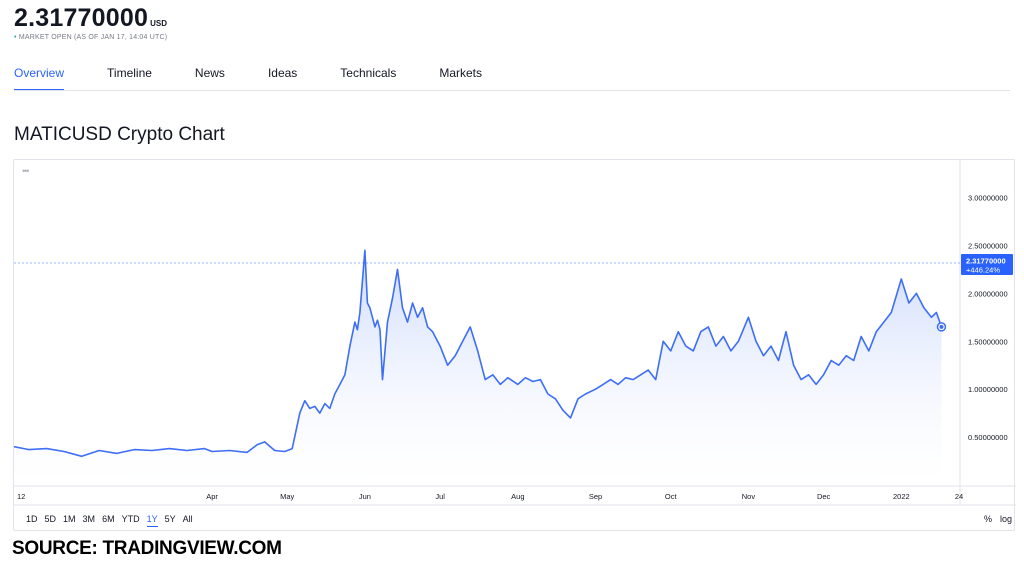  Describe the element at coordinates (988, 519) in the screenshot. I see `percent-scale-toggle: %` at that location.